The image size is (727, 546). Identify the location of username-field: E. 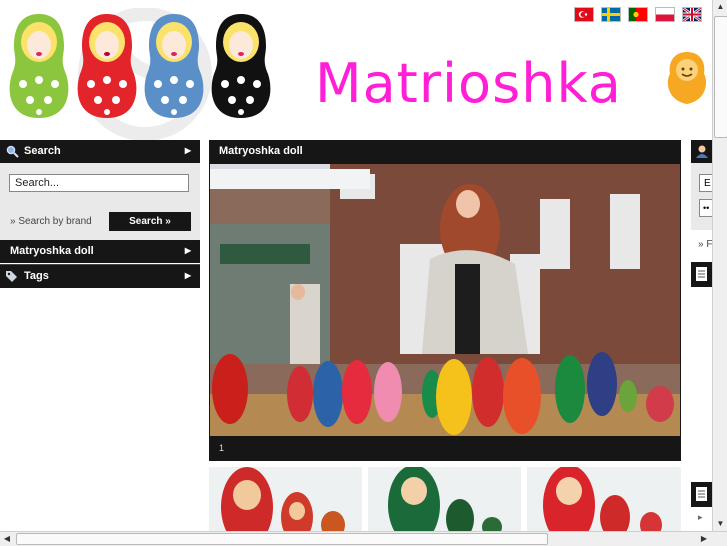
(705, 183).